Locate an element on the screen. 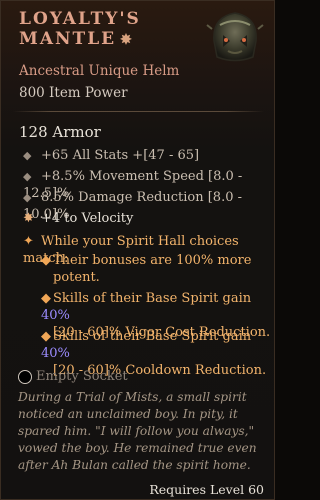  divider is located at coordinates (138, 111).